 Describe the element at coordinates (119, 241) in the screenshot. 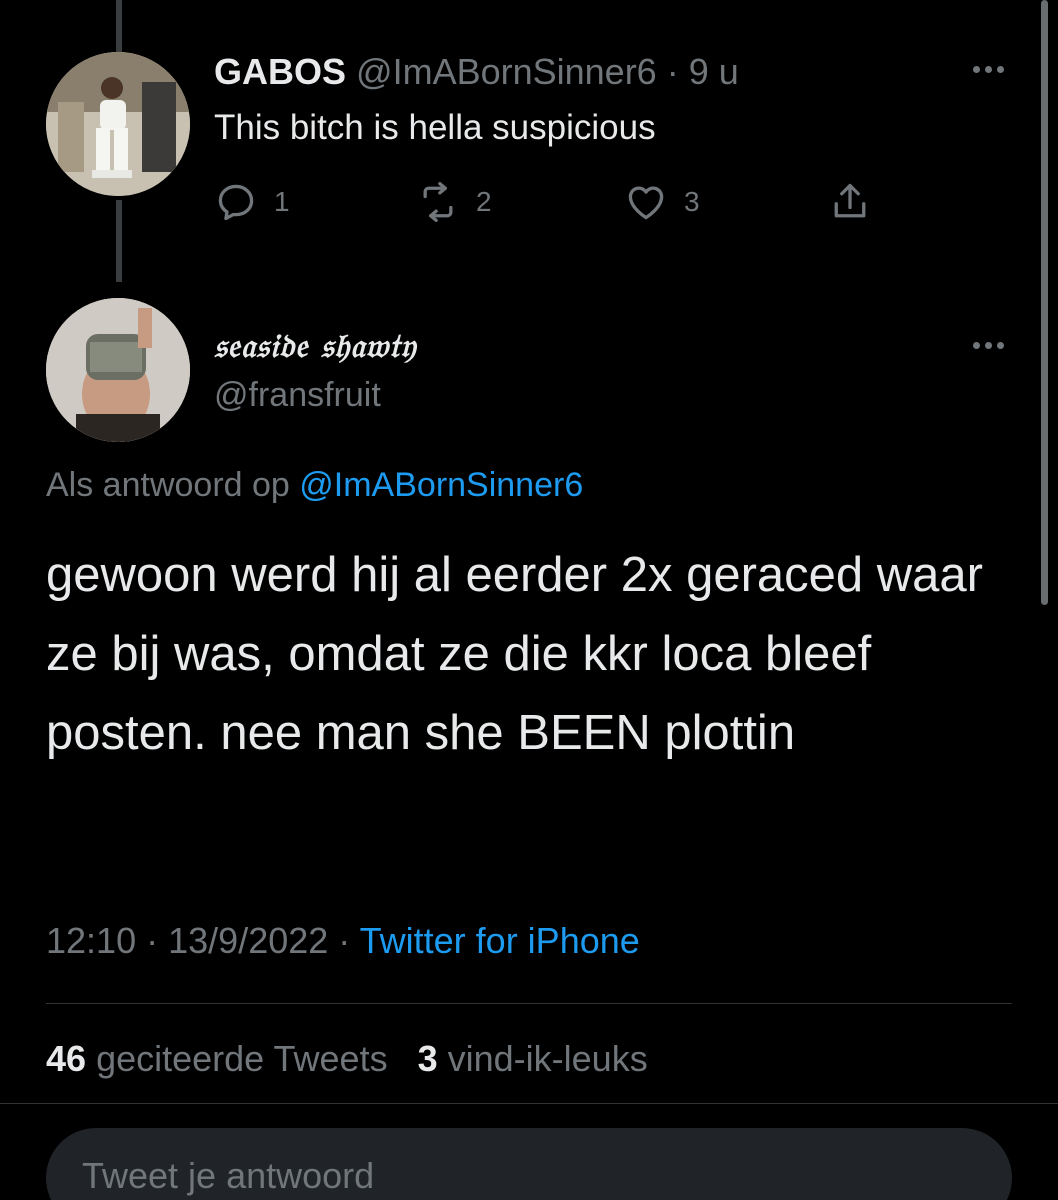

I see `thread-connector` at that location.